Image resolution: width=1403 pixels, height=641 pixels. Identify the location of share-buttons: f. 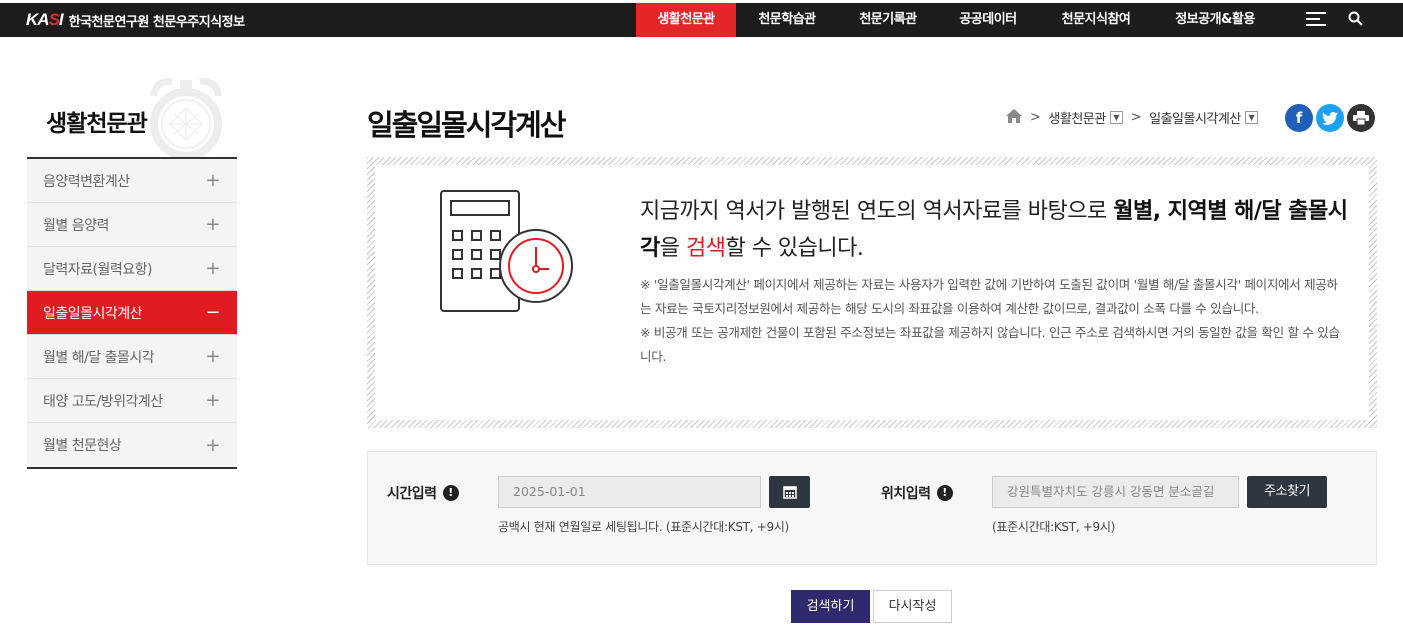
(1330, 118).